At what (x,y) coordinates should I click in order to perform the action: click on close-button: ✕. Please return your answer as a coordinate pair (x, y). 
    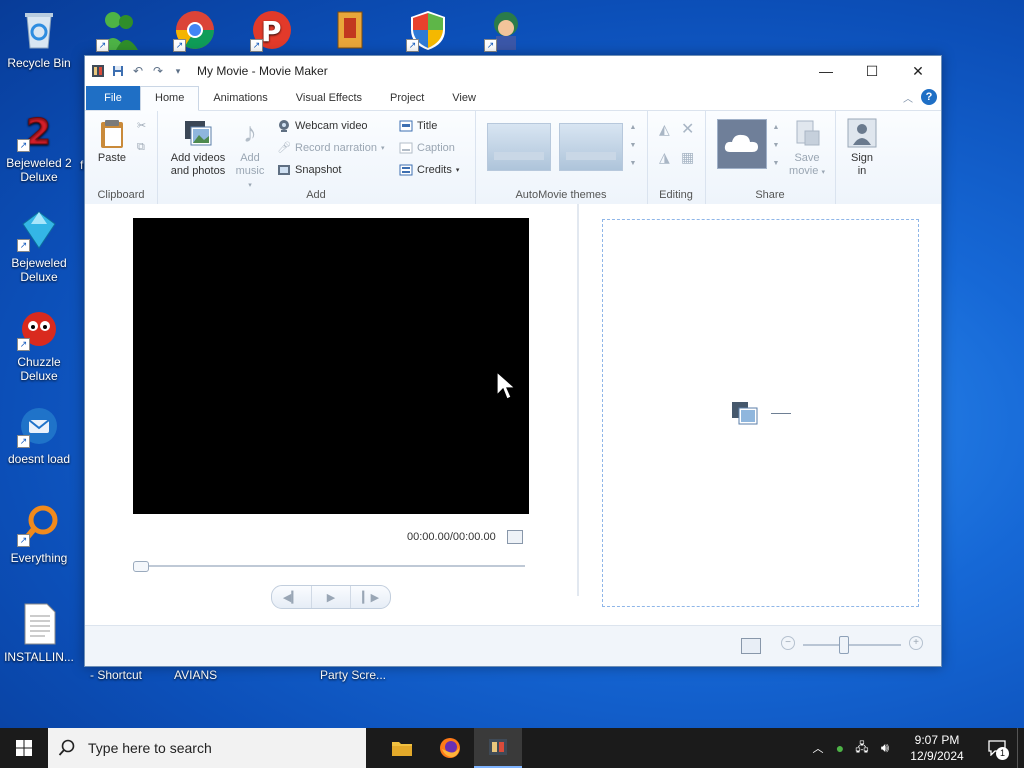
    Looking at the image, I should click on (918, 71).